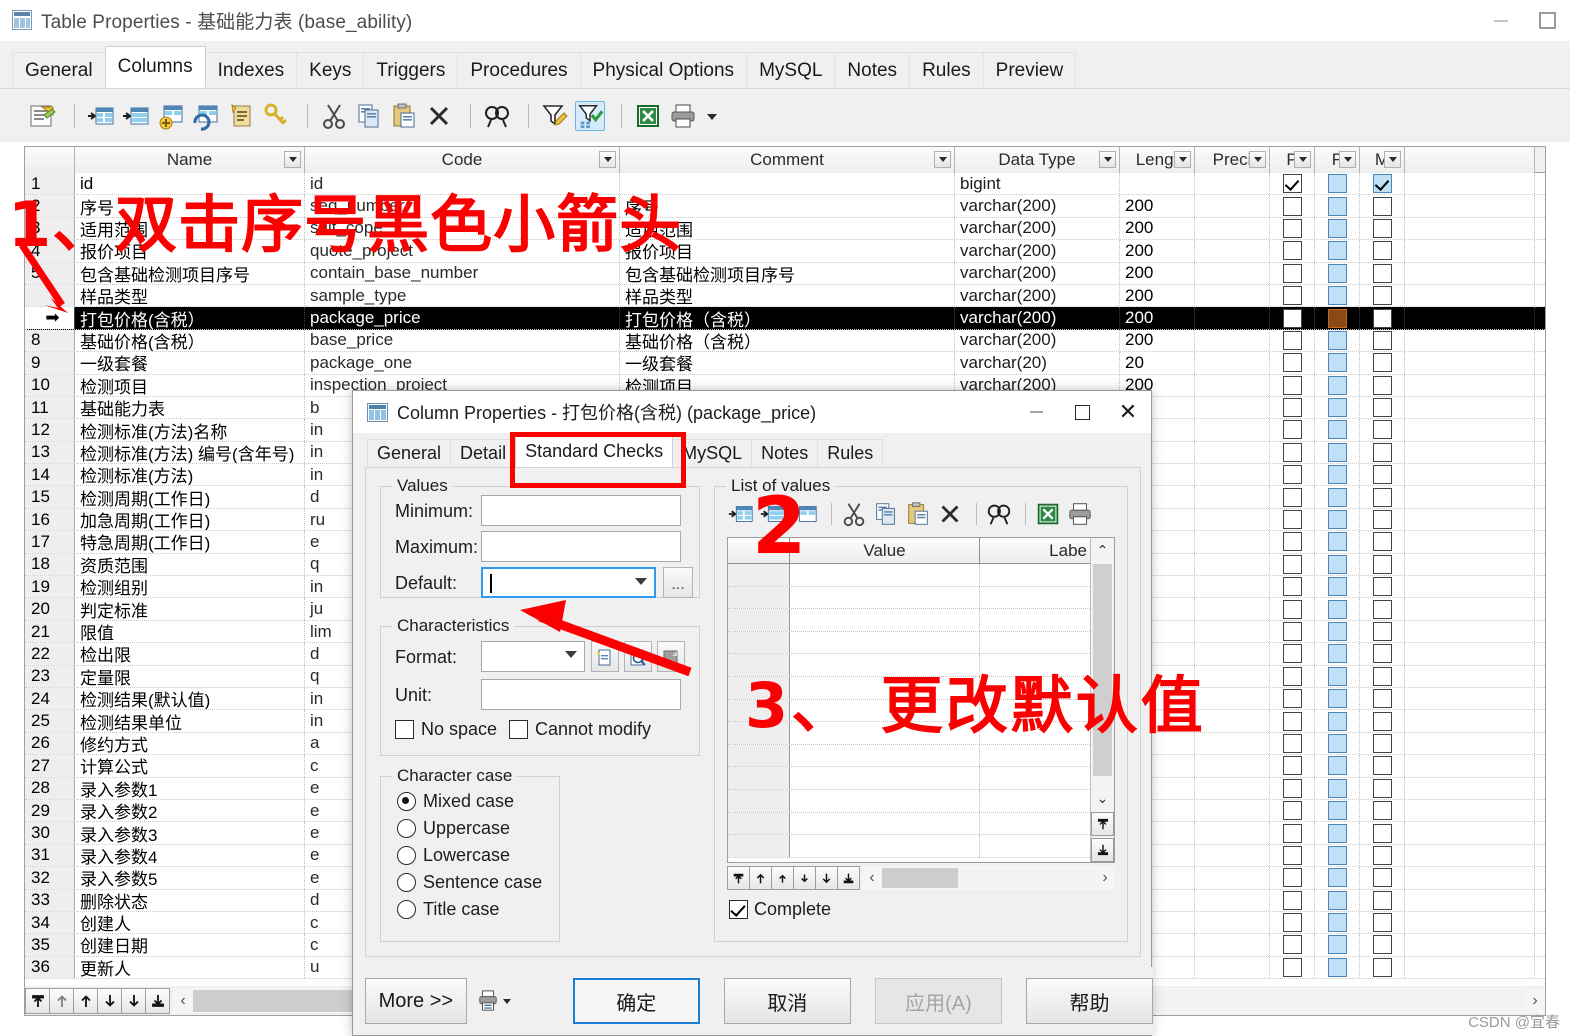 The height and width of the screenshot is (1036, 1570). Describe the element at coordinates (497, 116) in the screenshot. I see `find-icon` at that location.